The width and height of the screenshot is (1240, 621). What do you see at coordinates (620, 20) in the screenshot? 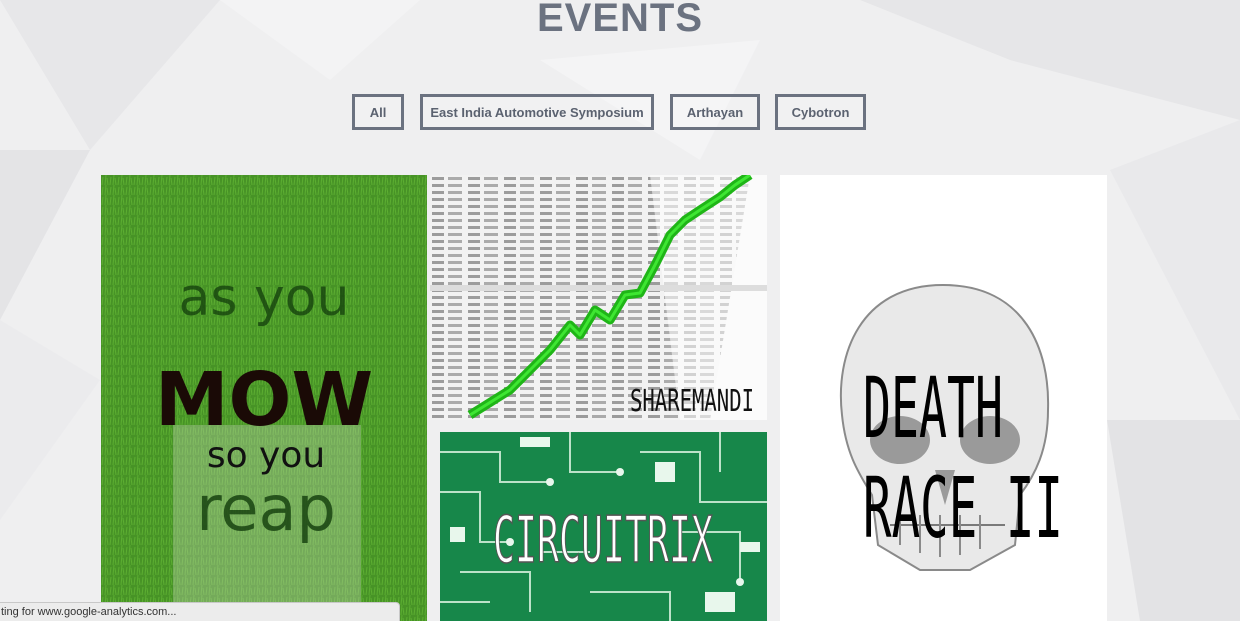
I see `page-title: EVENTS` at bounding box center [620, 20].